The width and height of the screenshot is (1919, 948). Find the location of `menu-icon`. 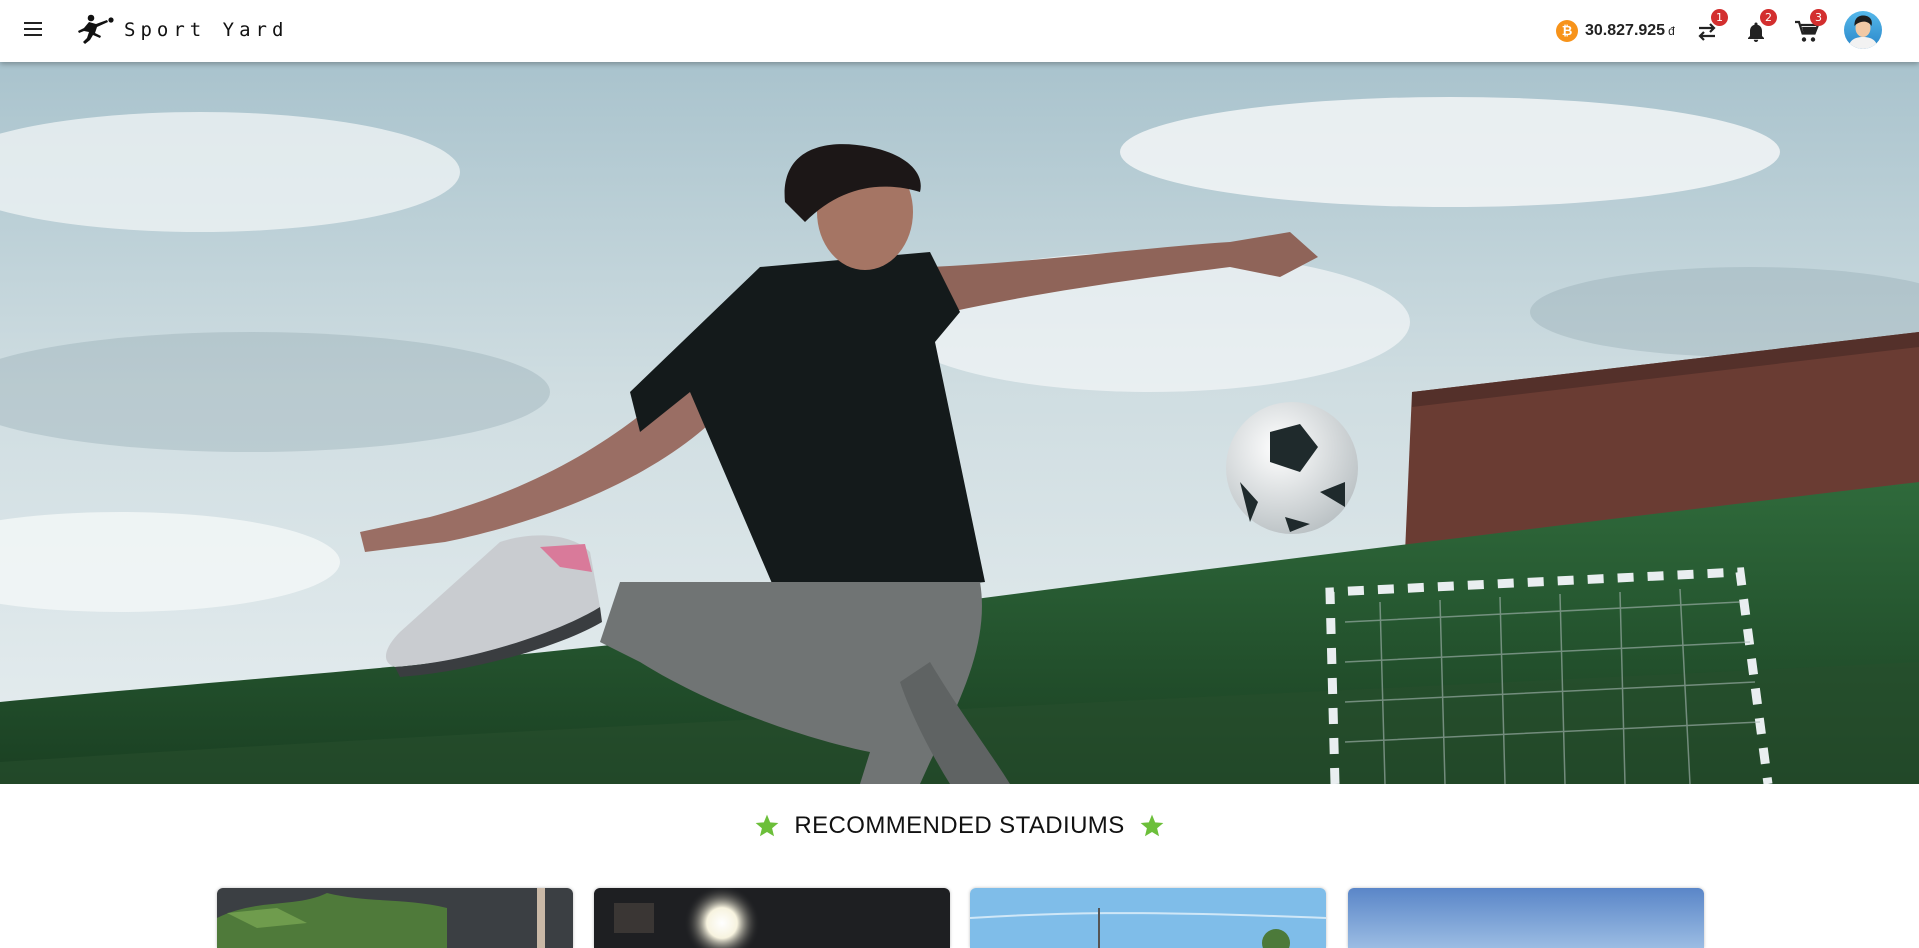

menu-icon is located at coordinates (33, 23).